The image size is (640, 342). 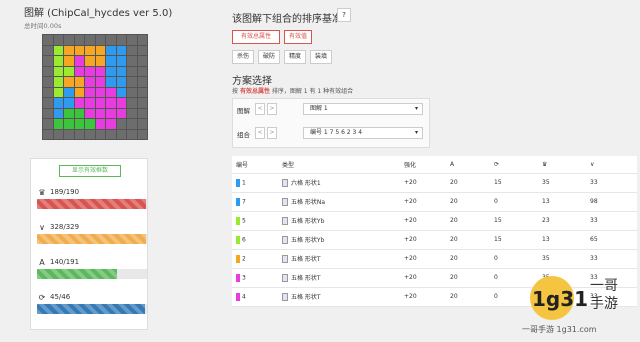 What do you see at coordinates (272, 109) in the screenshot?
I see `diagram-next-button: >` at bounding box center [272, 109].